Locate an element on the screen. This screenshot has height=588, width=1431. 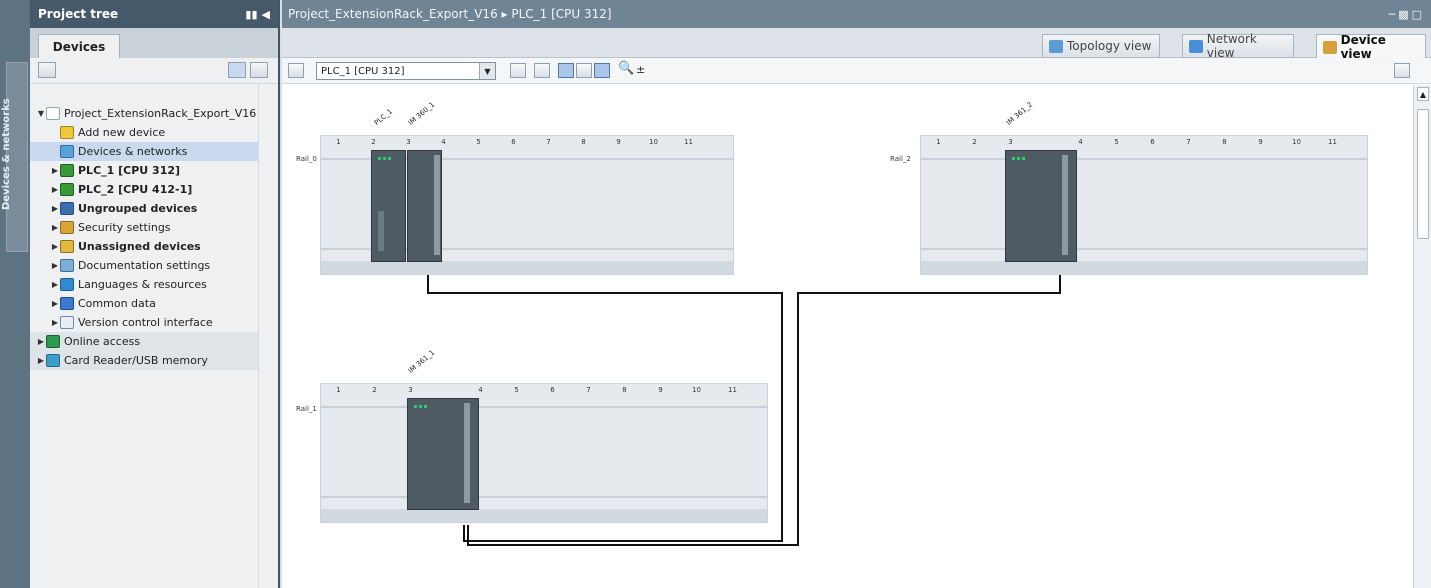
network-icon is located at coordinates (67, 151).